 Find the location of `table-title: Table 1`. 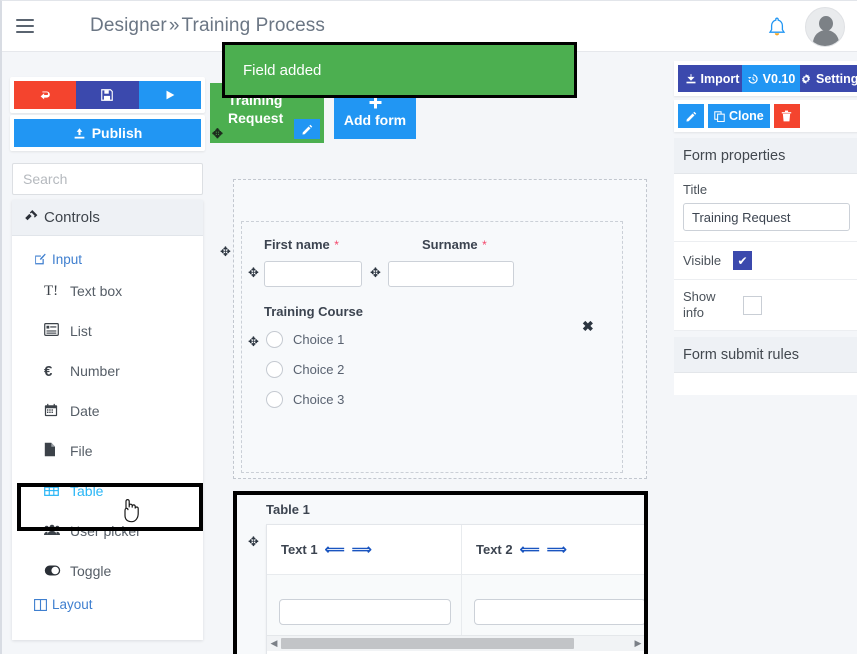

table-title: Table 1 is located at coordinates (288, 509).